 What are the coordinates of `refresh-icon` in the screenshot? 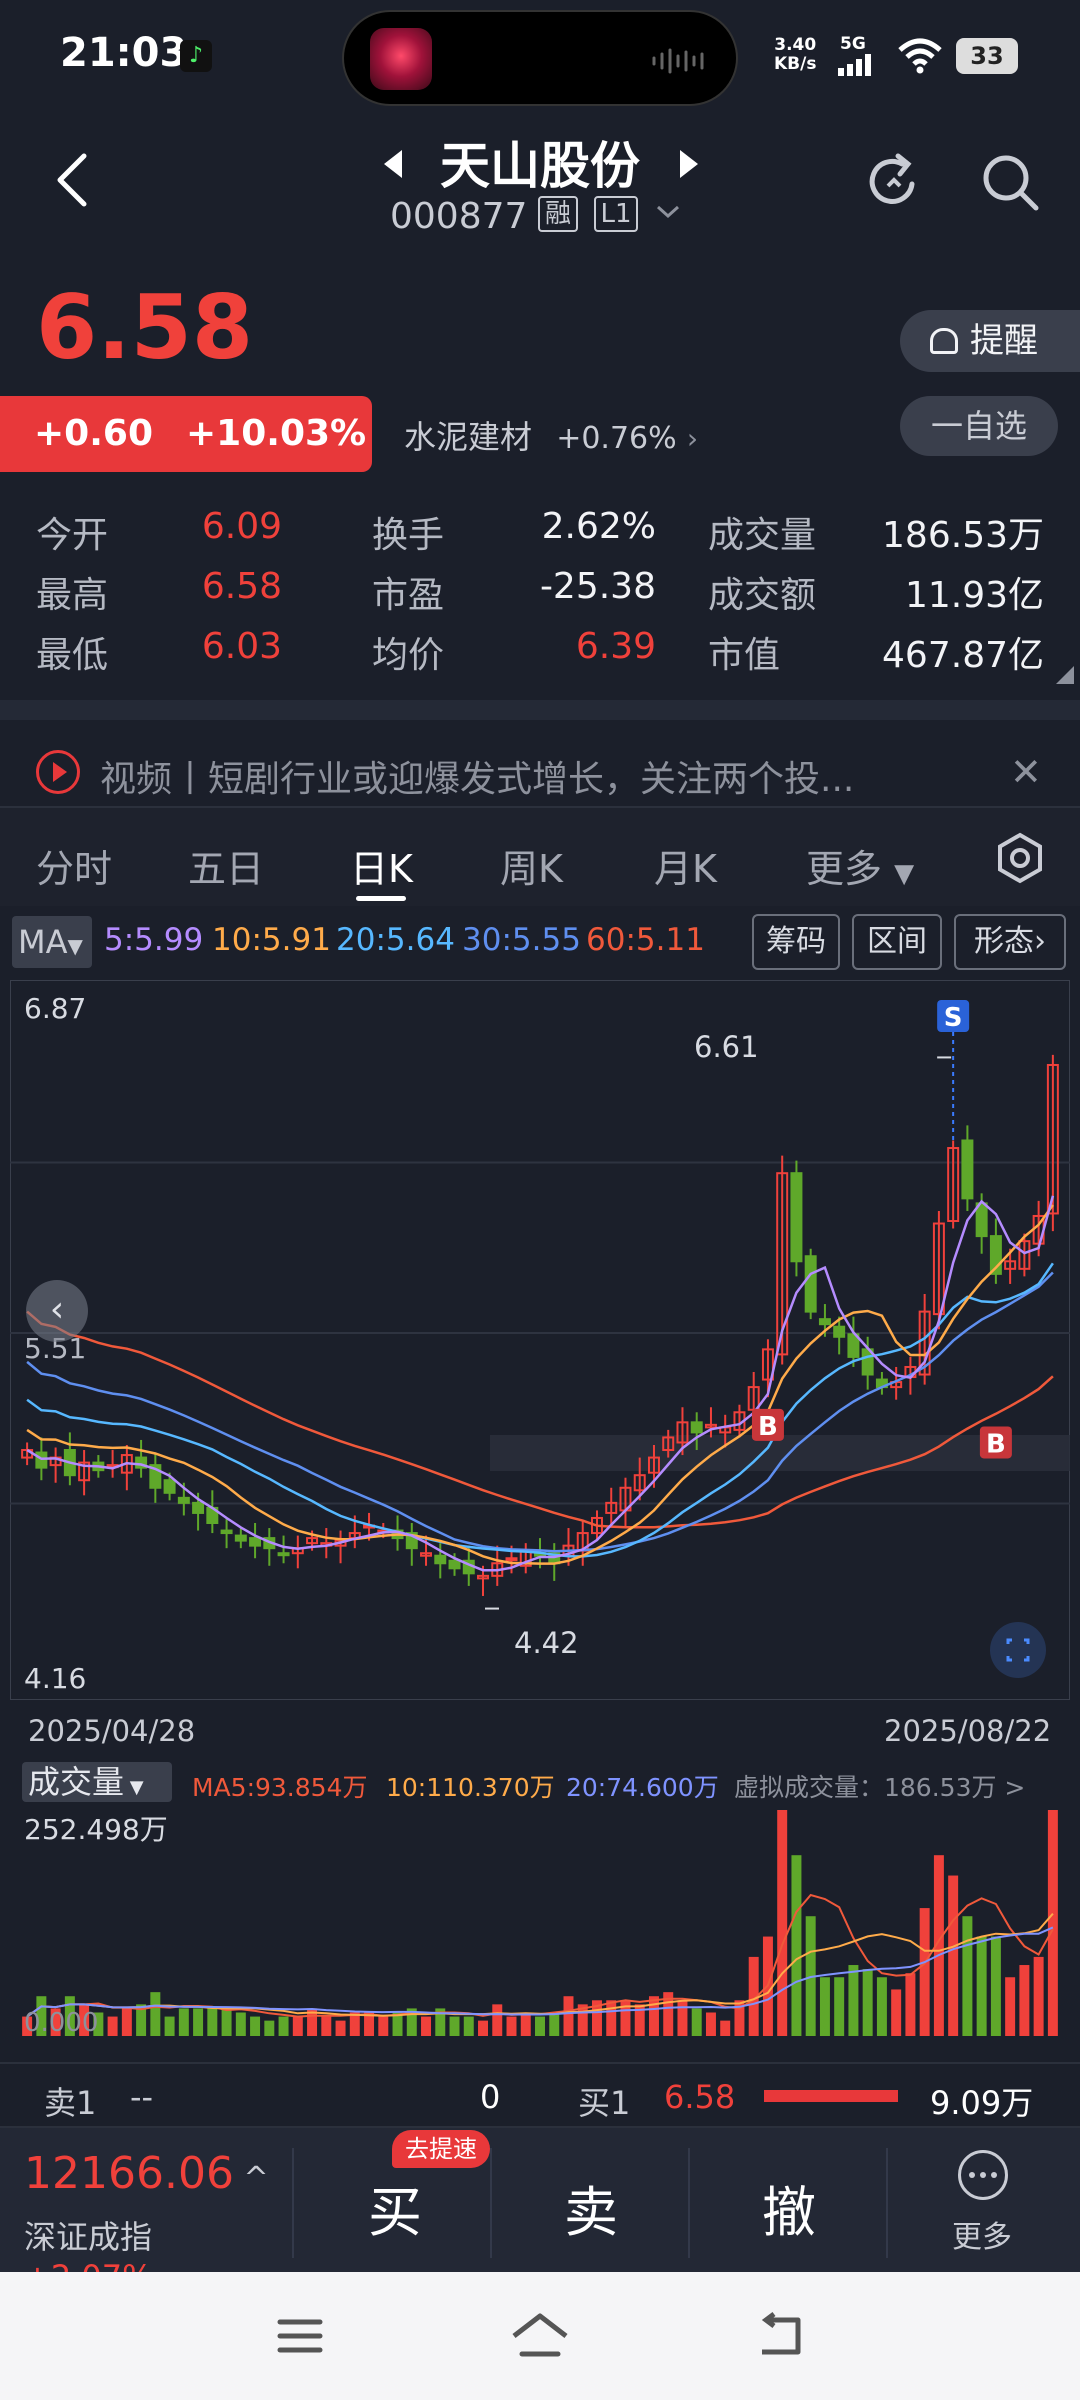 It's located at (894, 182).